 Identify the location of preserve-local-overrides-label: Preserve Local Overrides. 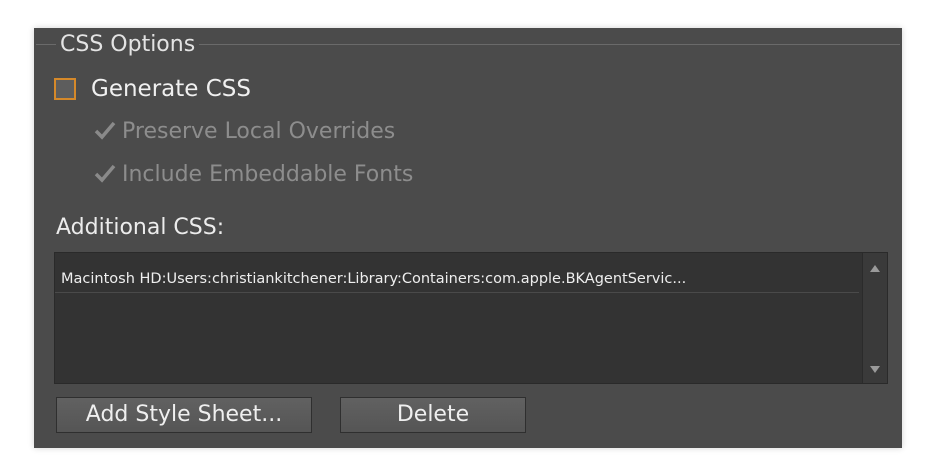
(259, 131).